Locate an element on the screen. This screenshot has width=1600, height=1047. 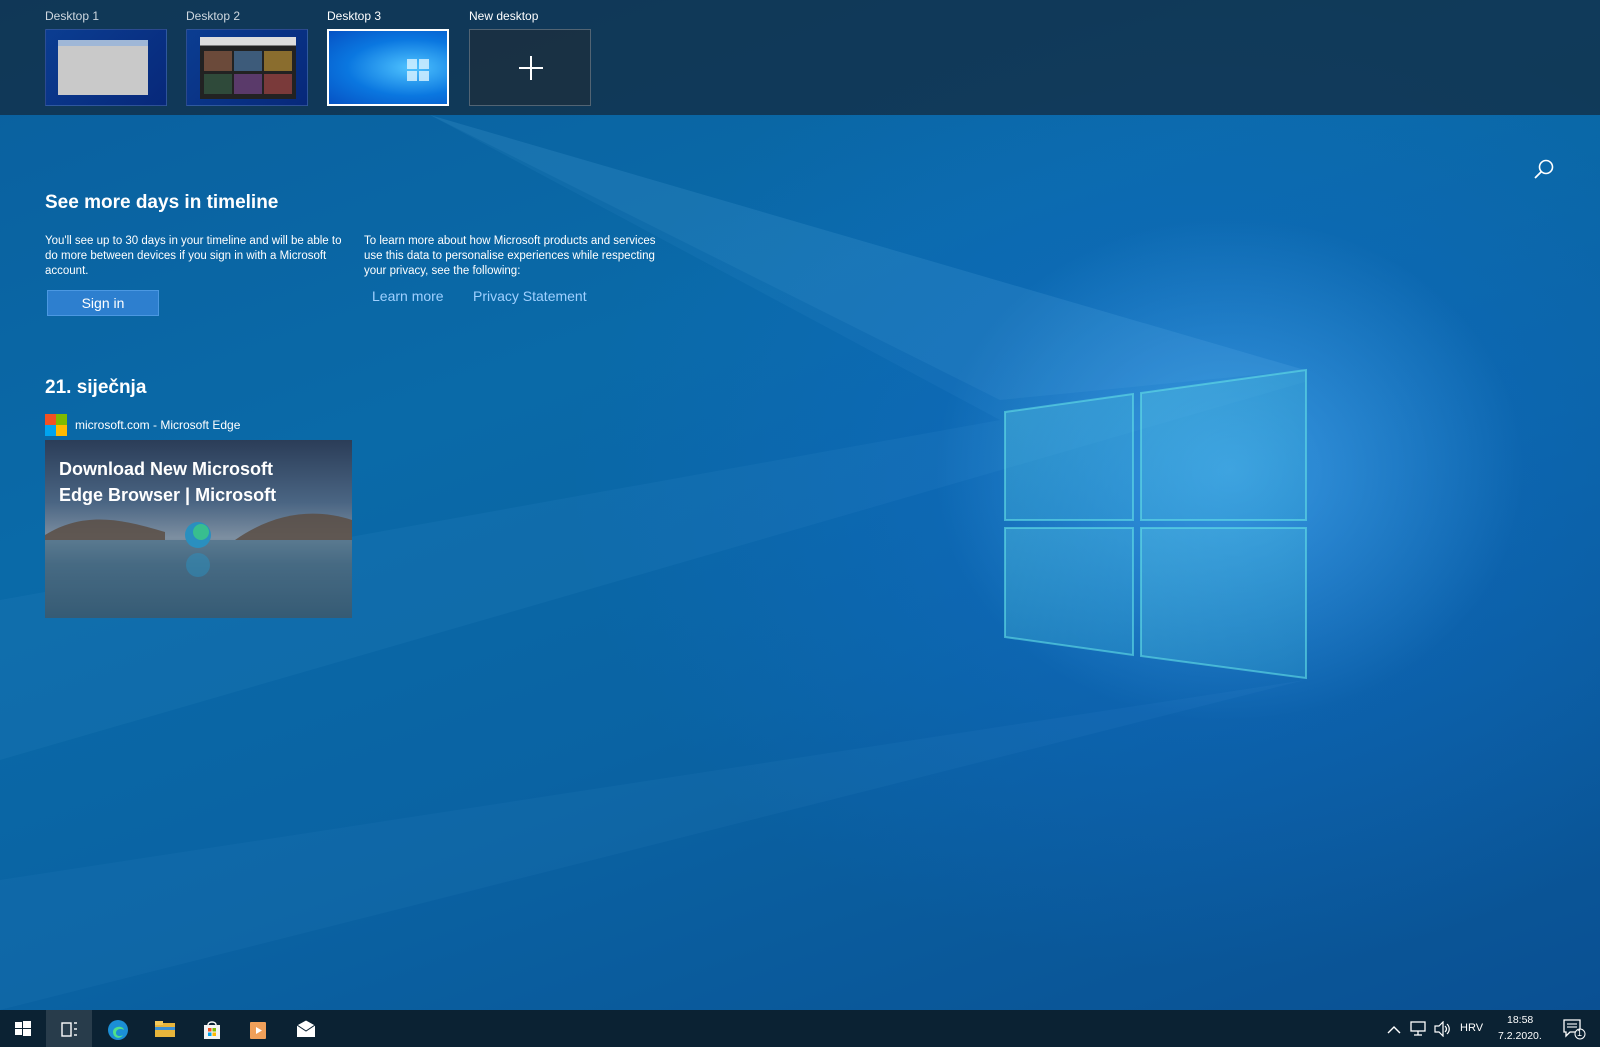
desktop-1-thumbnail is located at coordinates (106, 67).